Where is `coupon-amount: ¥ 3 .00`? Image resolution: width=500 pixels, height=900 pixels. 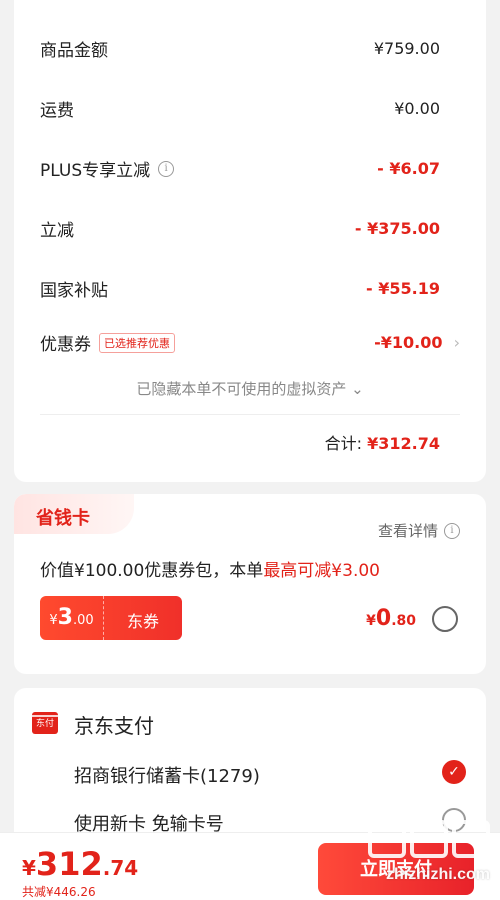
coupon-amount: ¥ 3 .00 is located at coordinates (72, 618).